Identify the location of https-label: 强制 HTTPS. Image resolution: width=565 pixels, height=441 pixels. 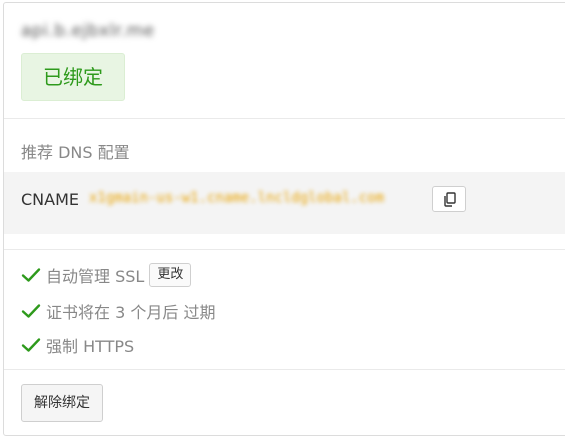
(90, 346).